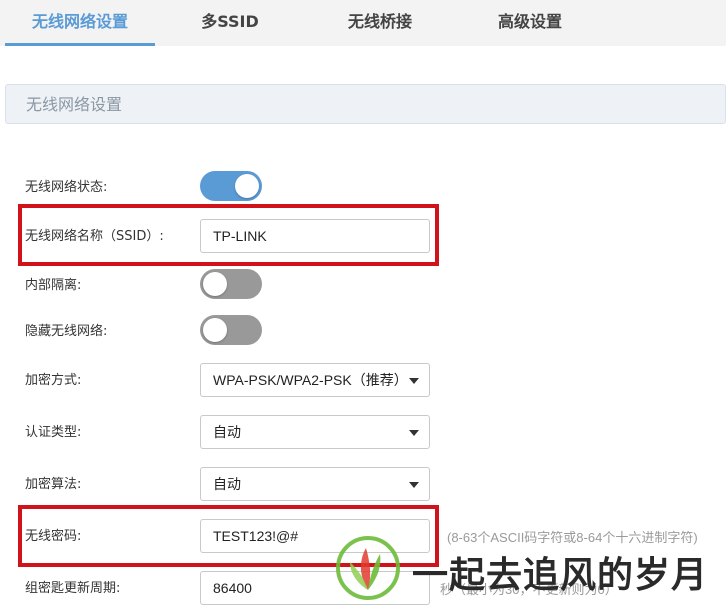 This screenshot has width=726, height=611. What do you see at coordinates (560, 575) in the screenshot?
I see `watermark-text: 一起去追风的岁月` at bounding box center [560, 575].